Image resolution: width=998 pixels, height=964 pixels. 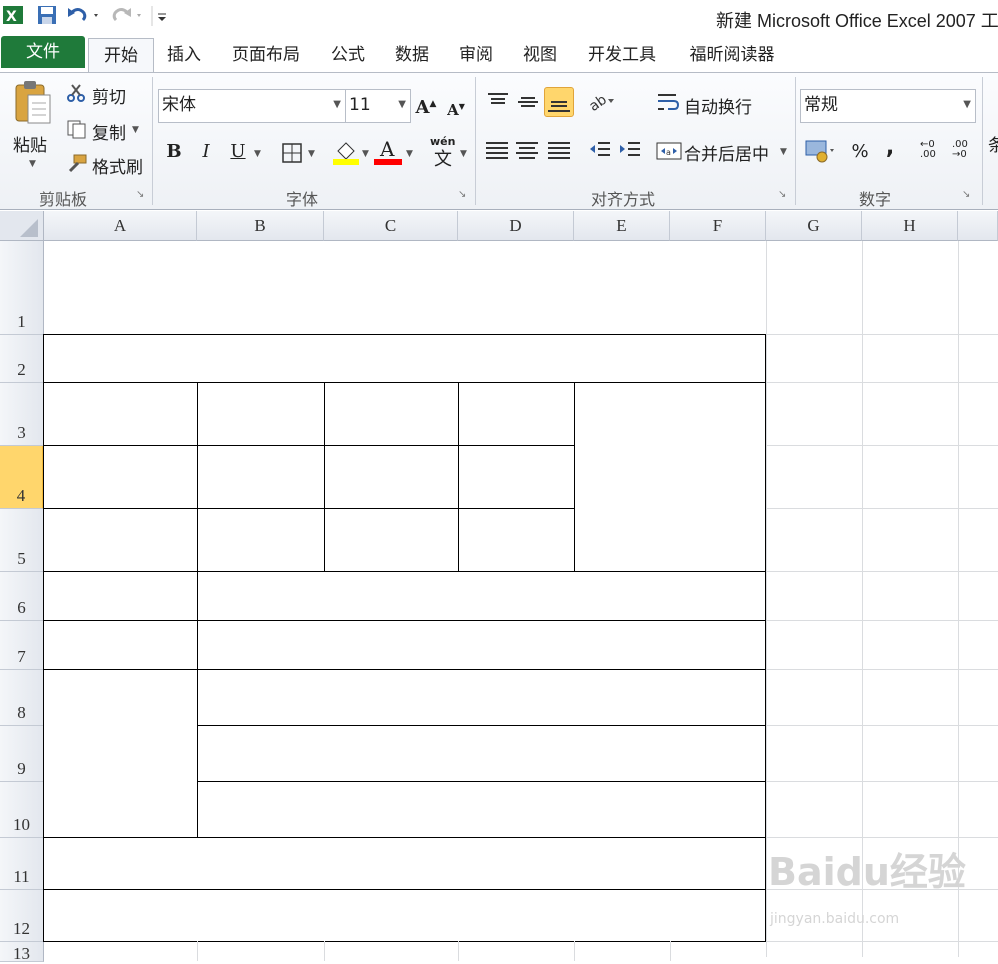 What do you see at coordinates (76, 95) in the screenshot?
I see `cut-icon` at bounding box center [76, 95].